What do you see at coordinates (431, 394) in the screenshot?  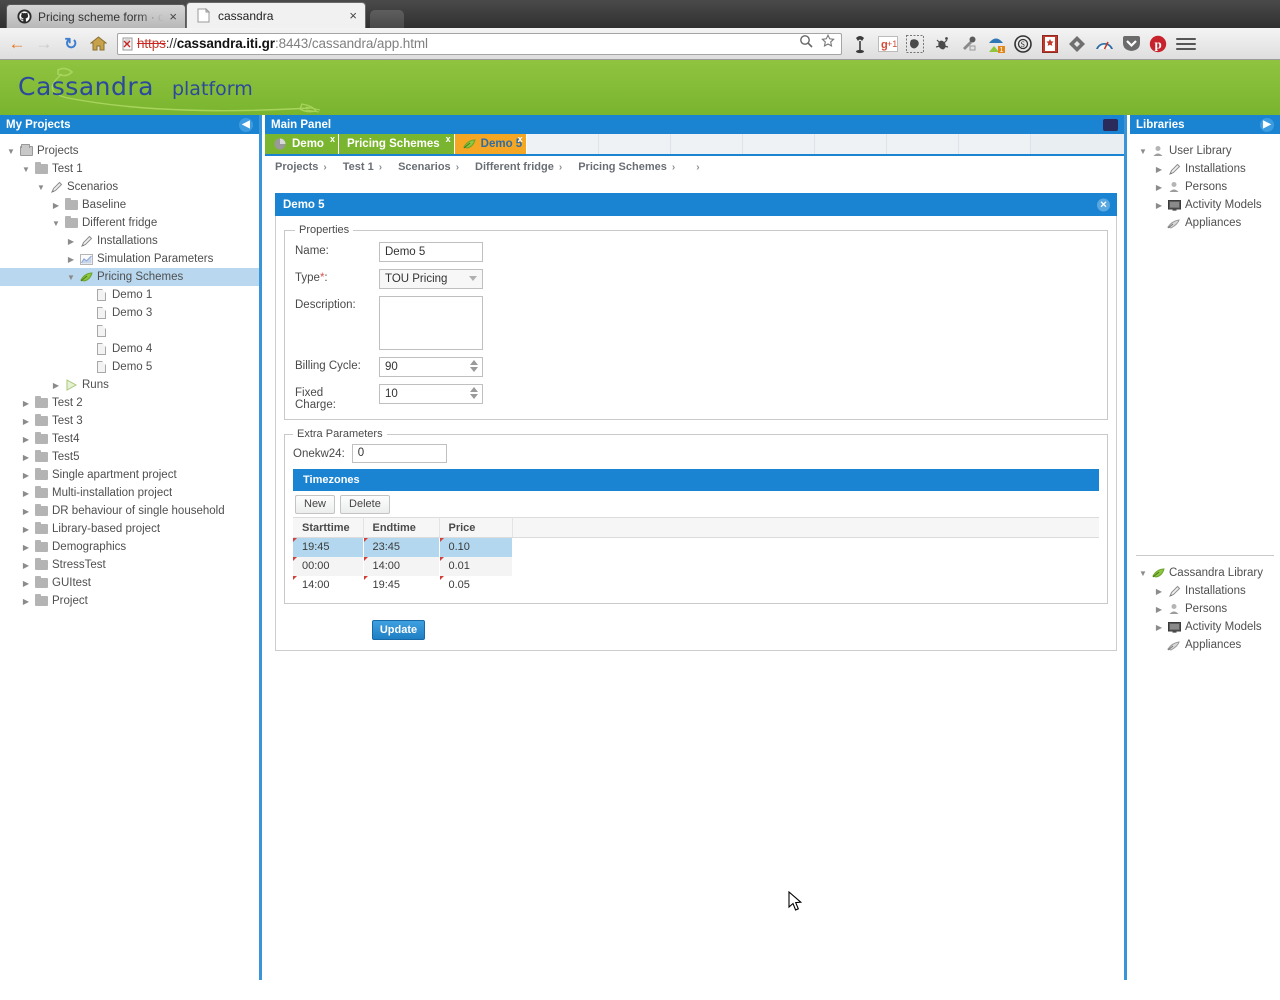 I see `fixed-charge-stepper: 10` at bounding box center [431, 394].